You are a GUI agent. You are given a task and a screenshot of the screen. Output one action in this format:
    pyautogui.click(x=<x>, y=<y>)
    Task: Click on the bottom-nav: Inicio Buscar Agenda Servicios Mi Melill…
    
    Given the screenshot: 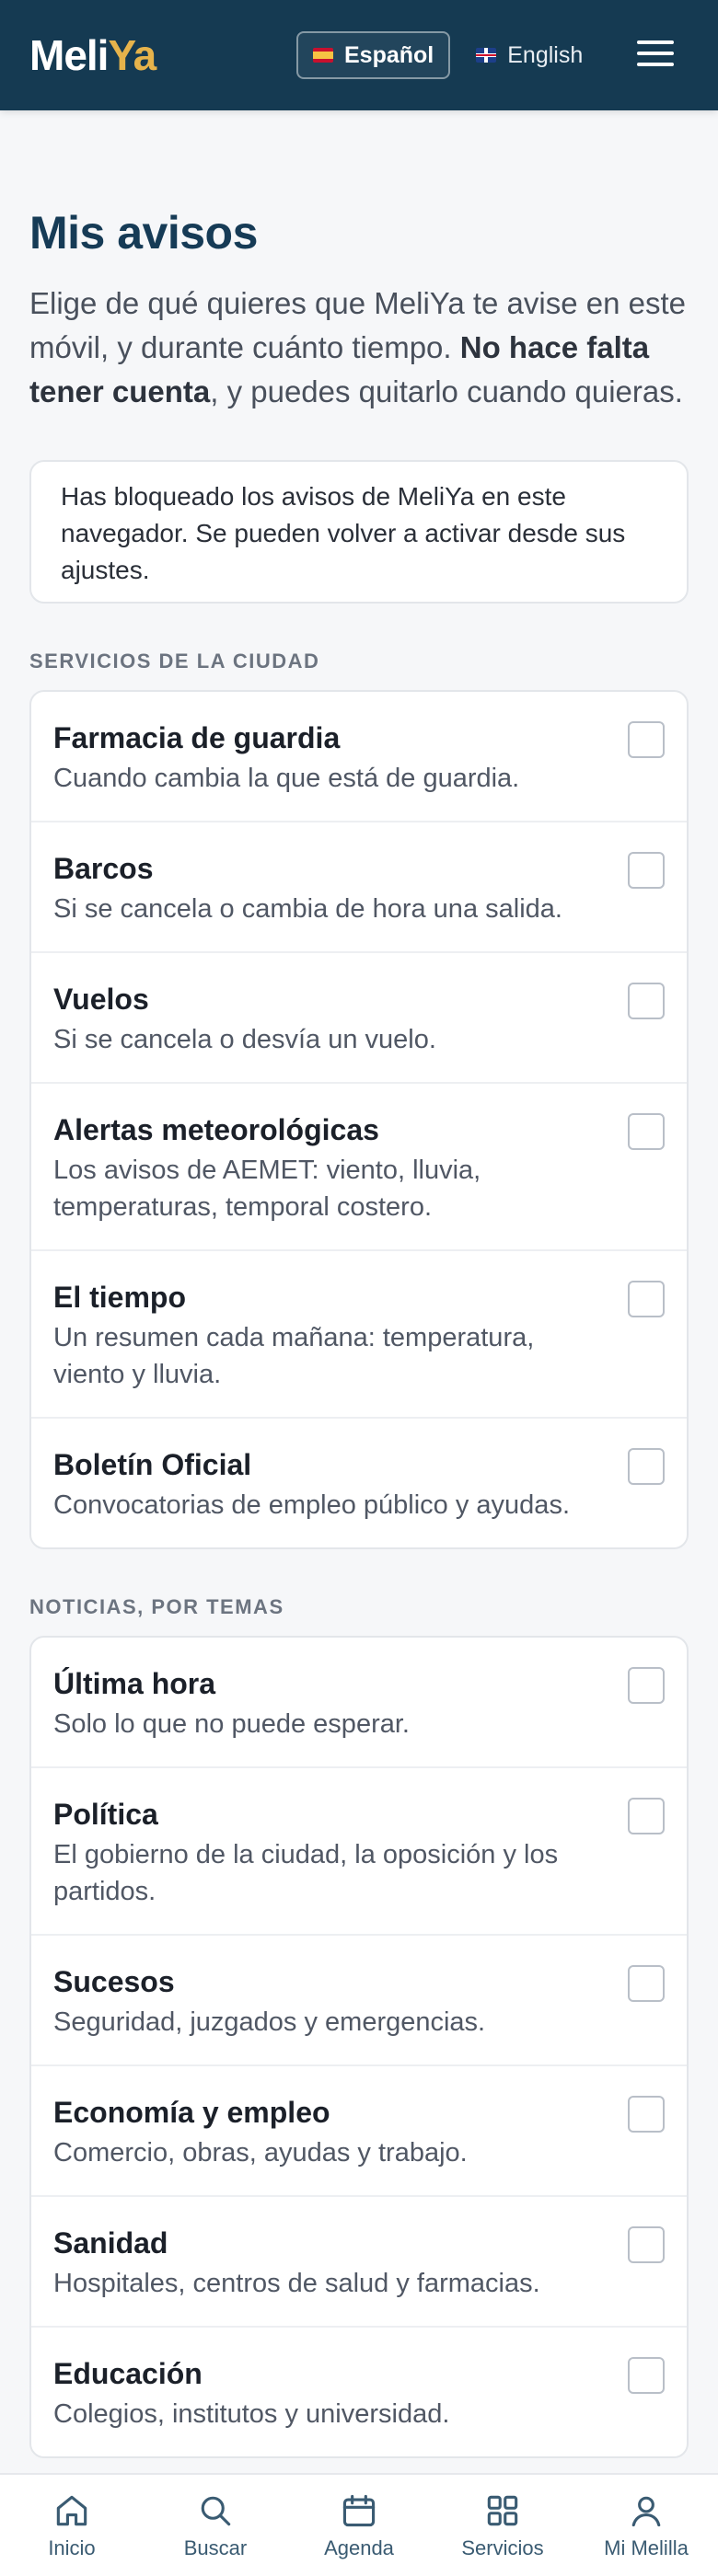 What is the action you would take?
    pyautogui.click(x=359, y=2524)
    